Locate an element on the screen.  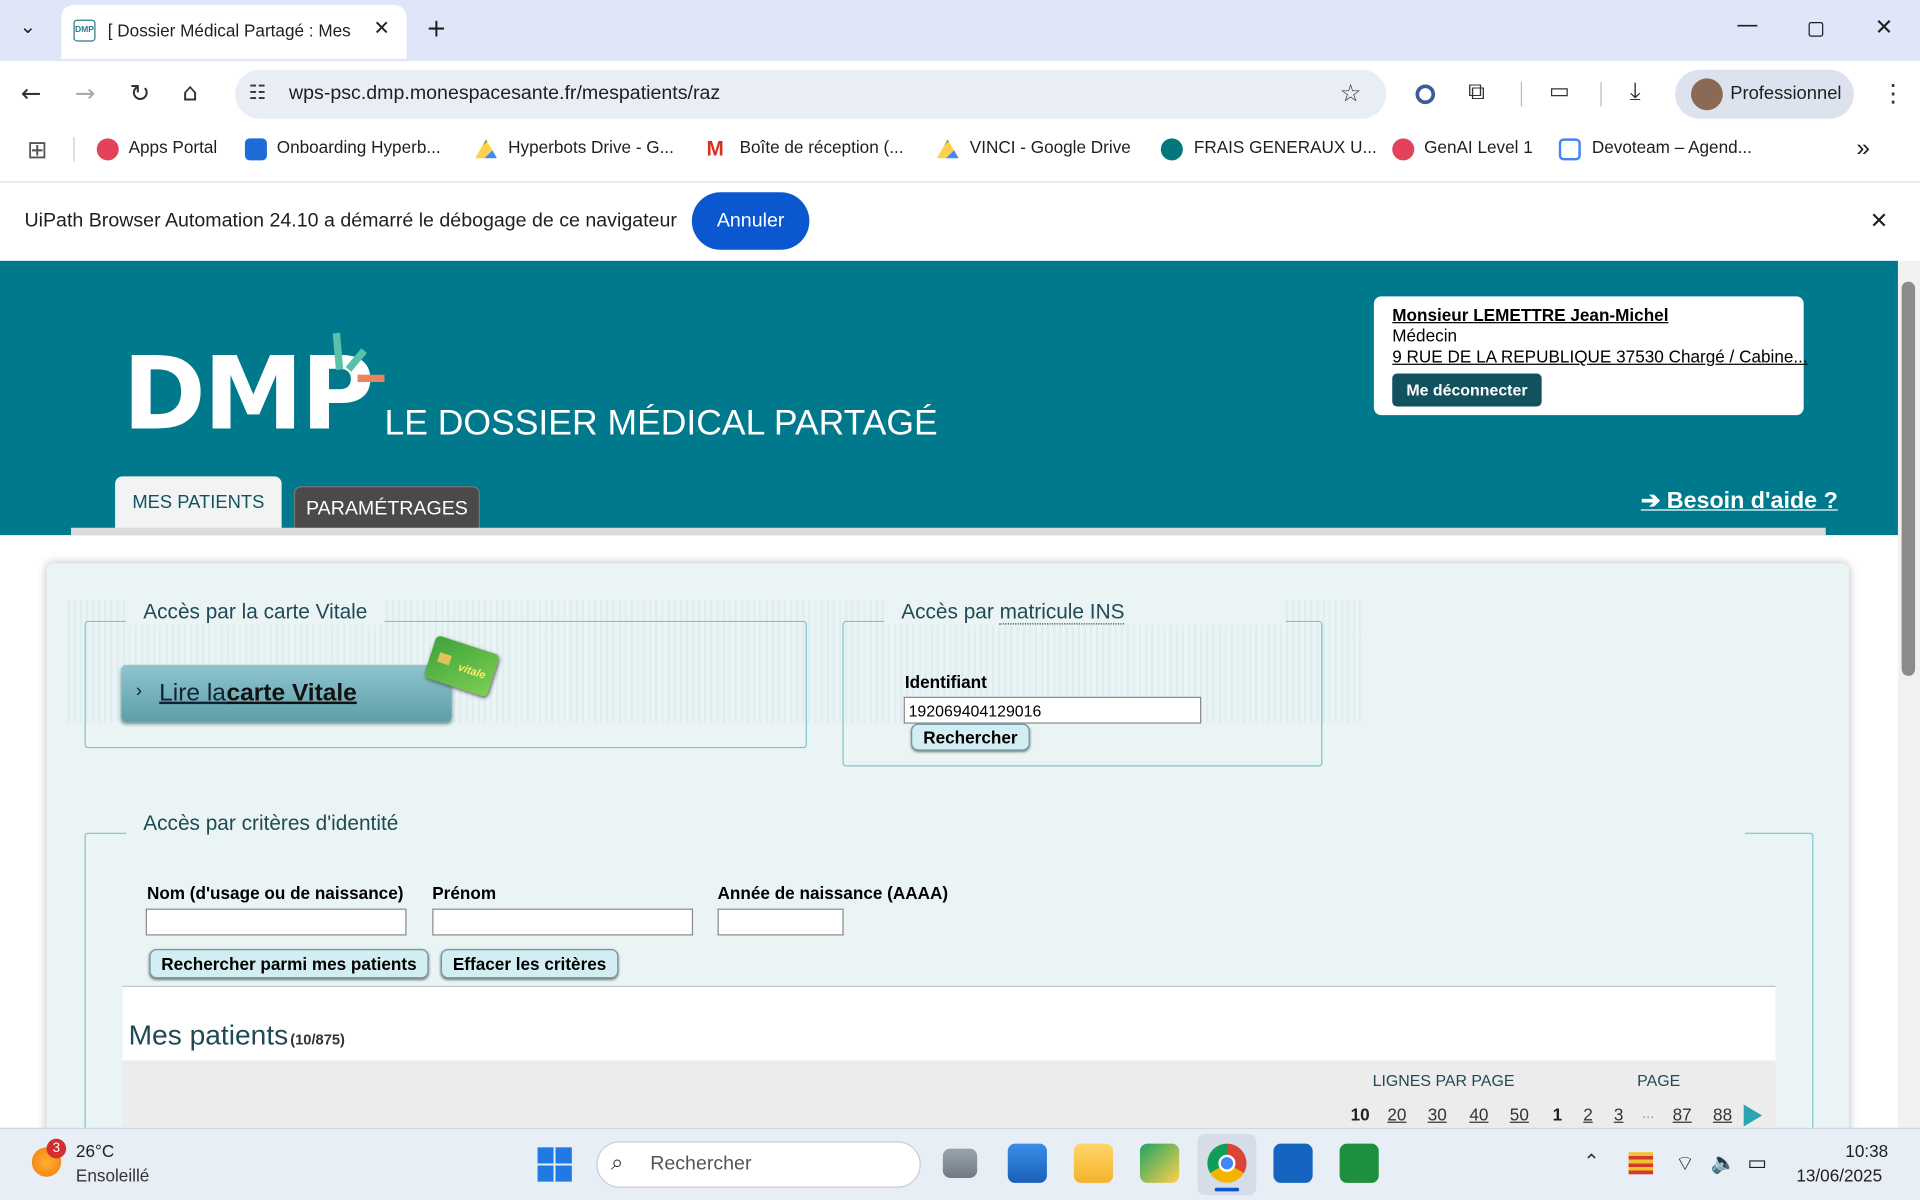
cast-icon: ▭ is located at coordinates (1559, 91).